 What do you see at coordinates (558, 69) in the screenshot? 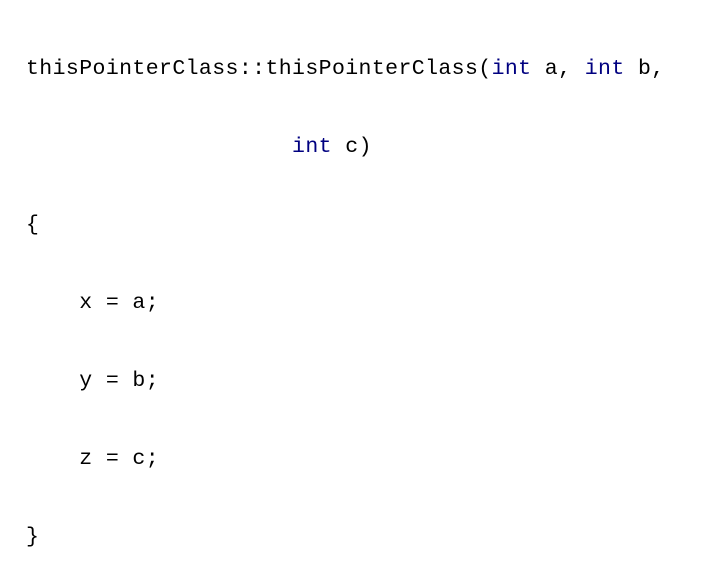
I see `param-a: a,` at bounding box center [558, 69].